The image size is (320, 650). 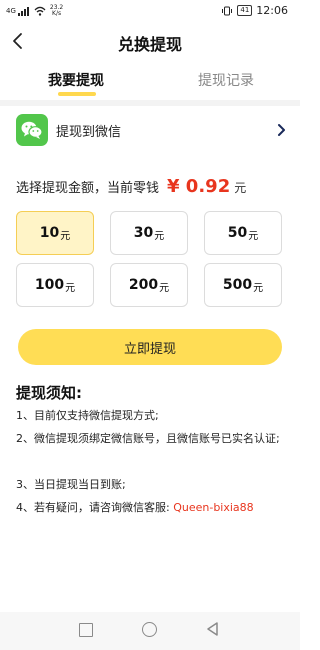 What do you see at coordinates (237, 285) in the screenshot?
I see `amount-value: 500` at bounding box center [237, 285].